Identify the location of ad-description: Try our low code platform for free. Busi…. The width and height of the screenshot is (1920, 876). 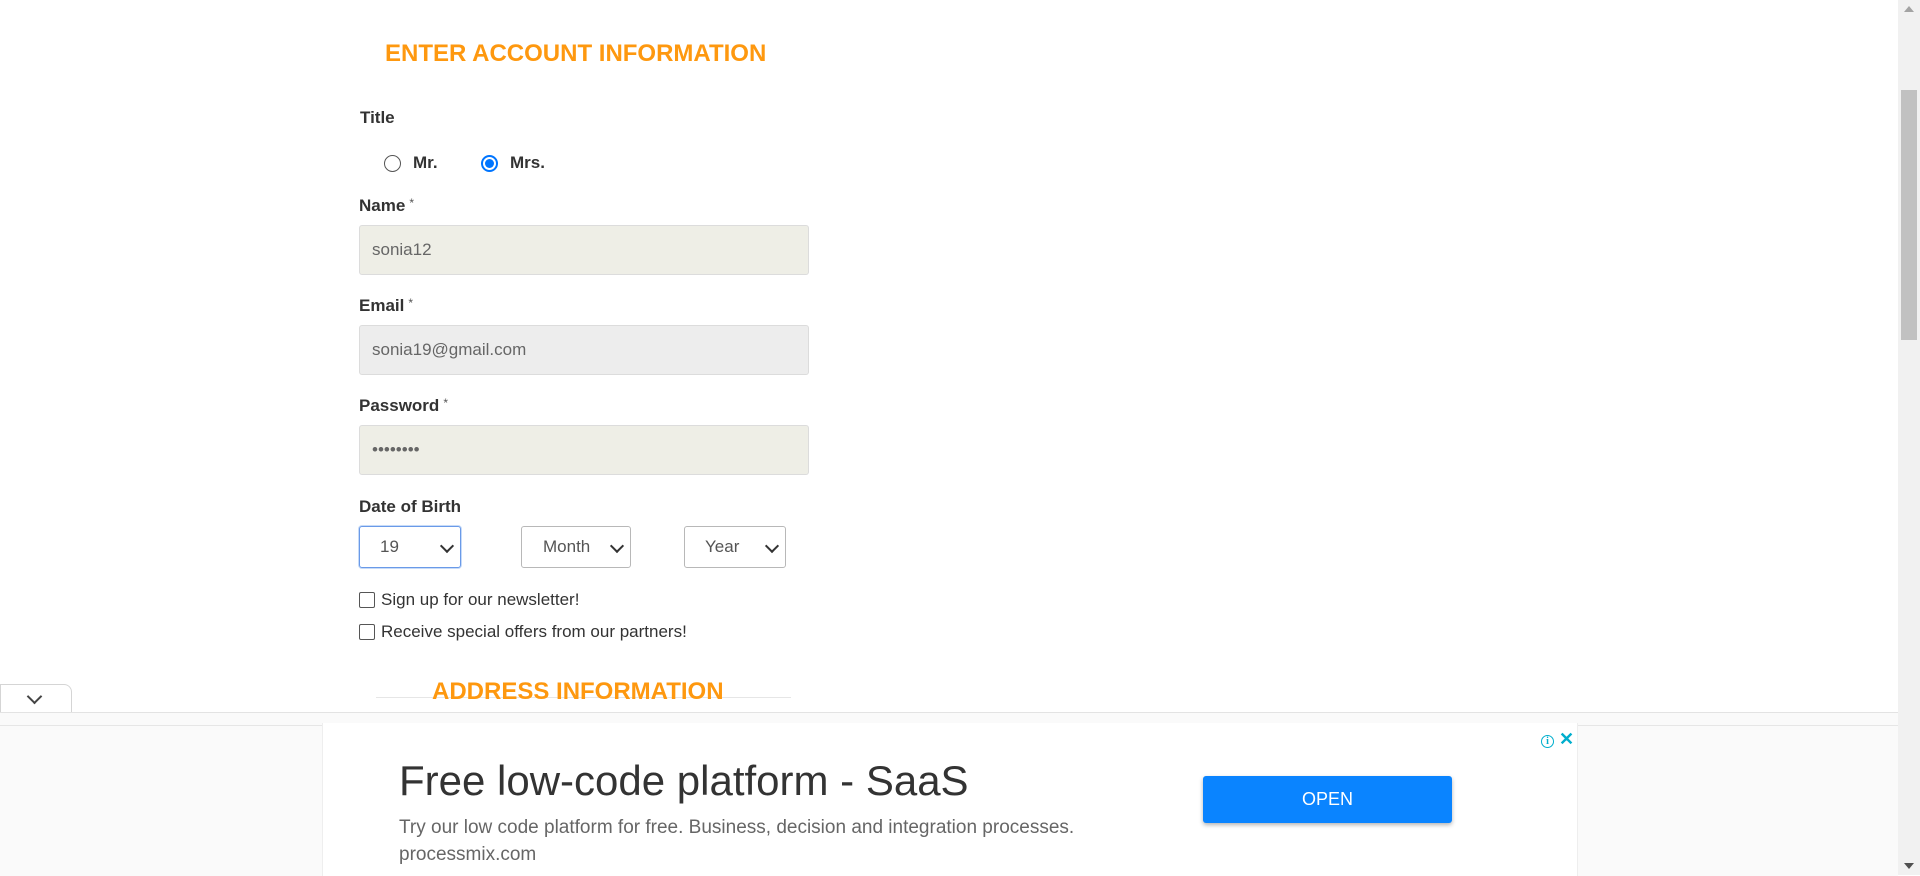
(737, 827).